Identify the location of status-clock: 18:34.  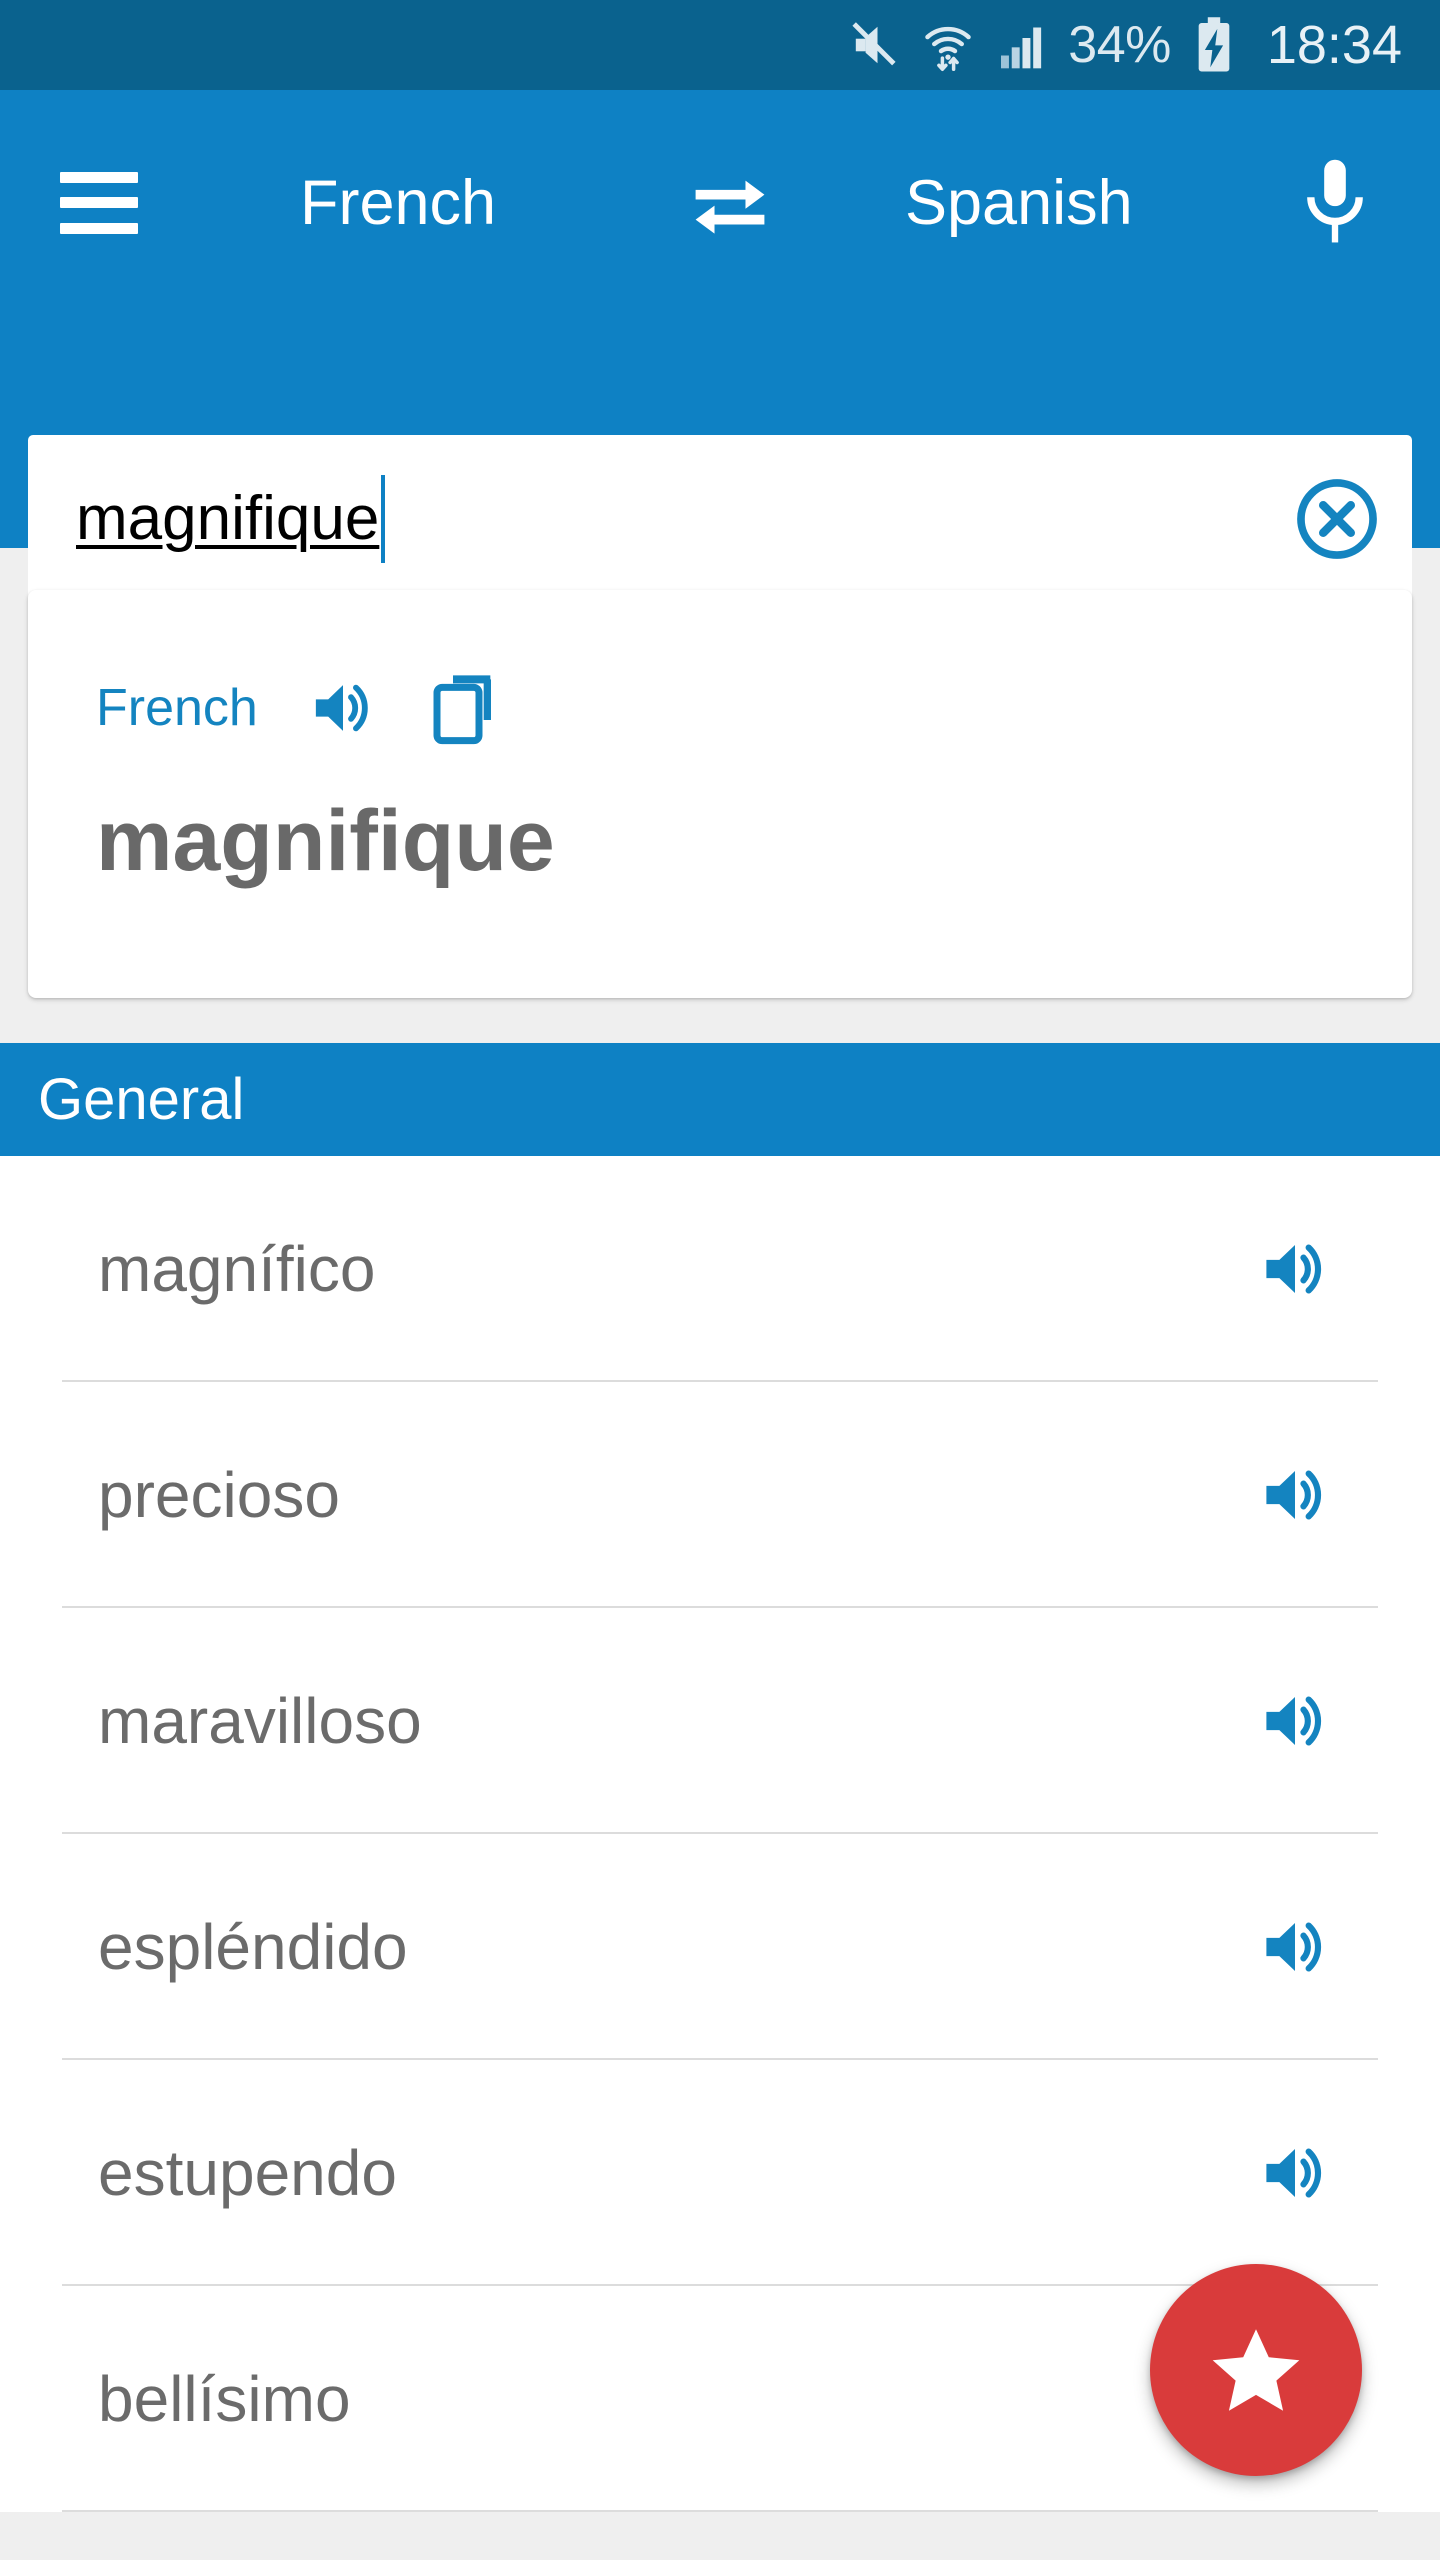
(1334, 45).